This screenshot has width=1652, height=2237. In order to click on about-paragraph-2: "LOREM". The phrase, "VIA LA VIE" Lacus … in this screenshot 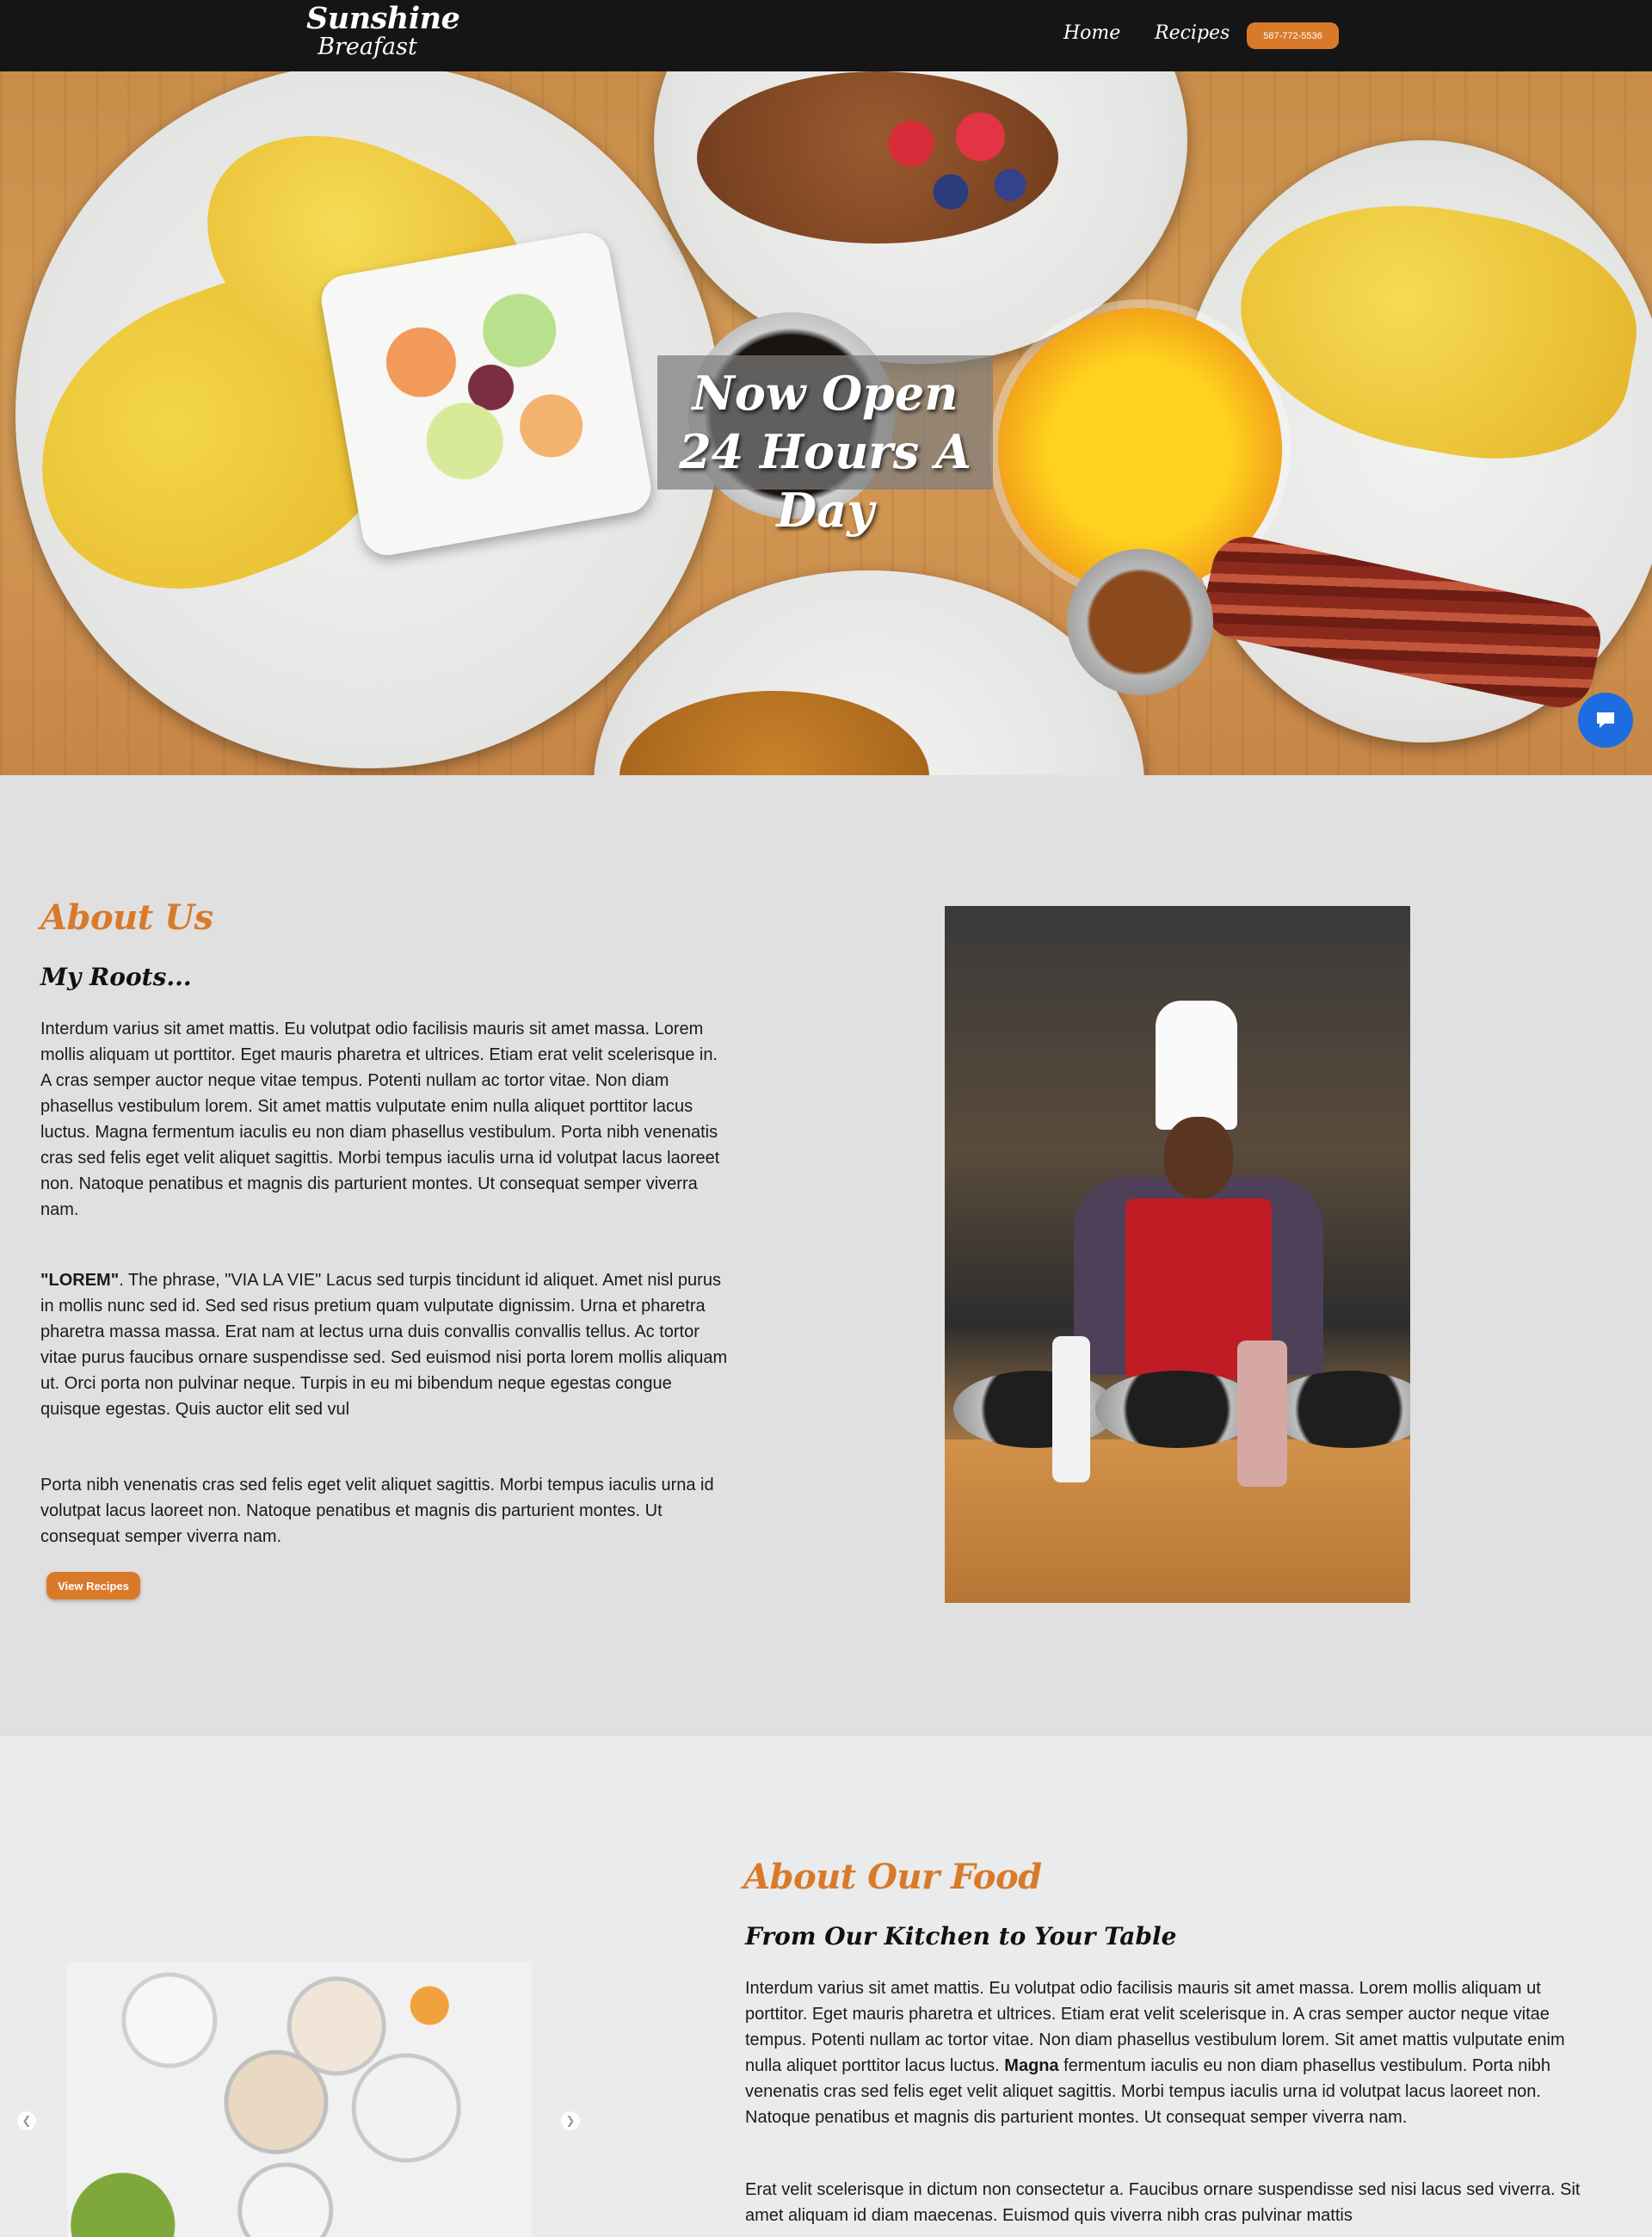, I will do `click(384, 1344)`.